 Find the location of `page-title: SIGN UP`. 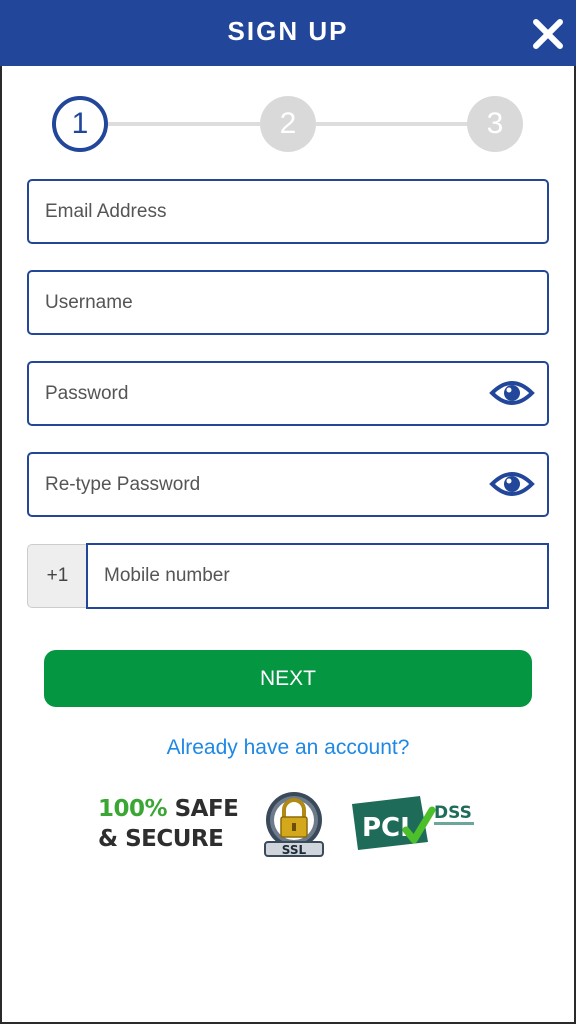

page-title: SIGN UP is located at coordinates (288, 31).